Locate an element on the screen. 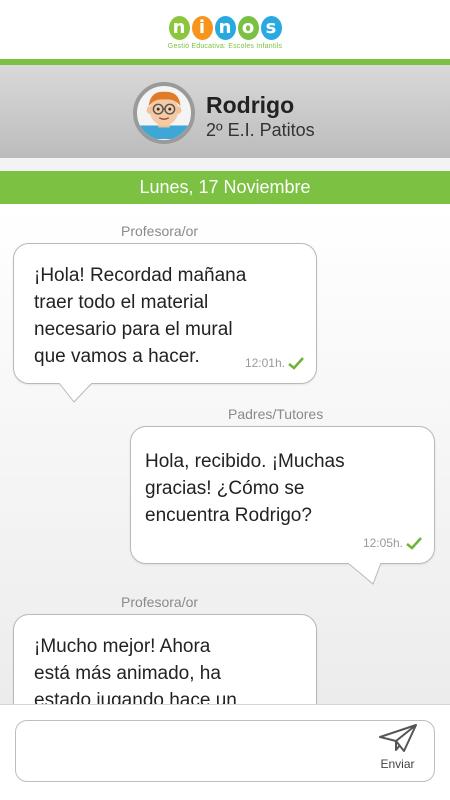  message-line: ¡Hola! Recordad mañana is located at coordinates (140, 275).